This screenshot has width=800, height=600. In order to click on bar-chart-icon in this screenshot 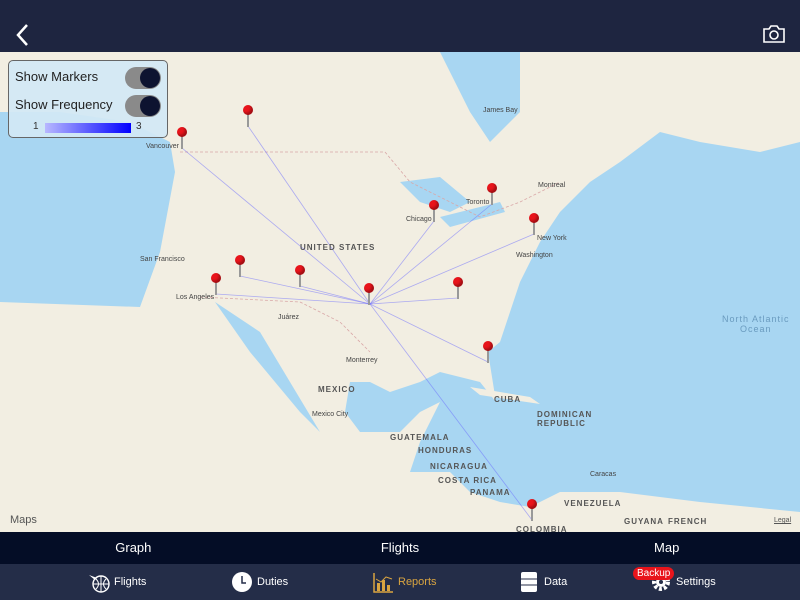, I will do `click(383, 583)`.